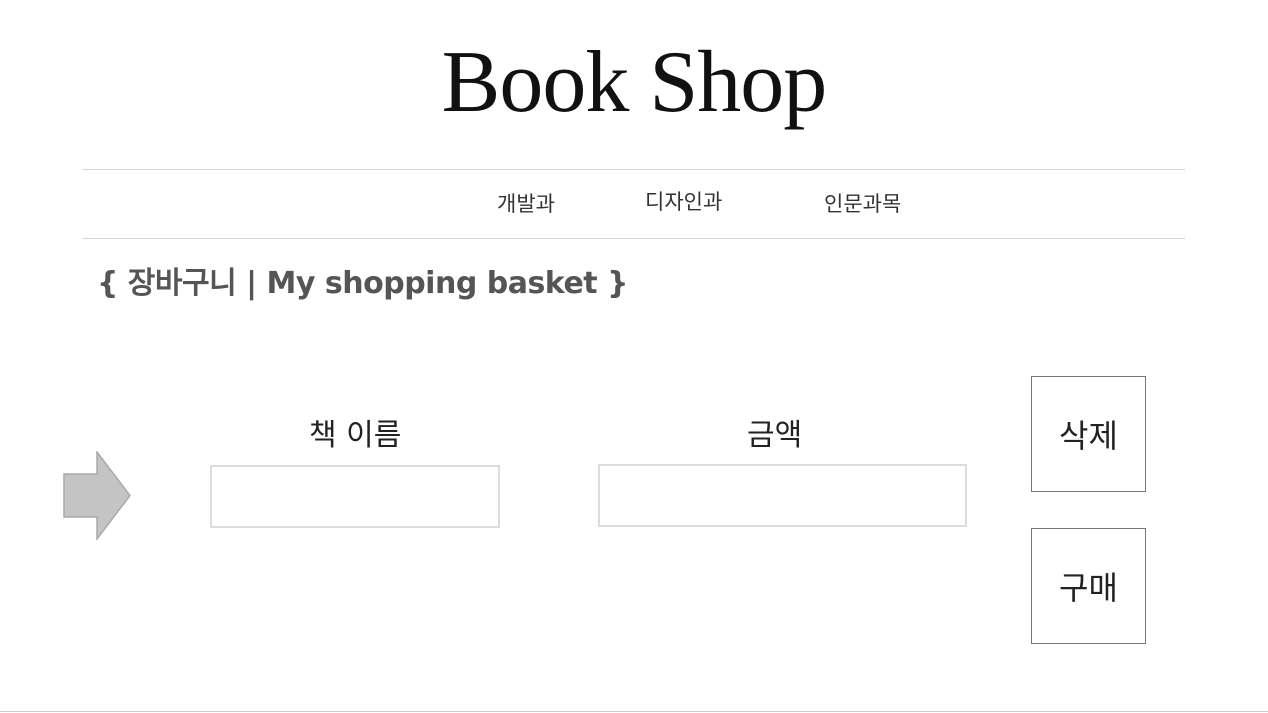  What do you see at coordinates (355, 435) in the screenshot?
I see `book-name-label: 책 이름` at bounding box center [355, 435].